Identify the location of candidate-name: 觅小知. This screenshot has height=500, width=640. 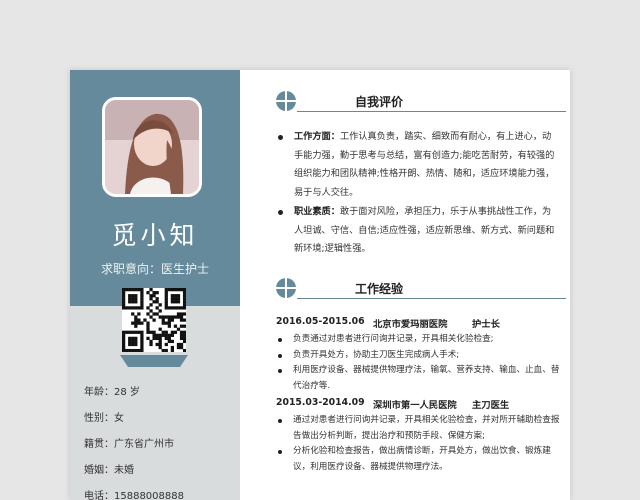
(155, 235).